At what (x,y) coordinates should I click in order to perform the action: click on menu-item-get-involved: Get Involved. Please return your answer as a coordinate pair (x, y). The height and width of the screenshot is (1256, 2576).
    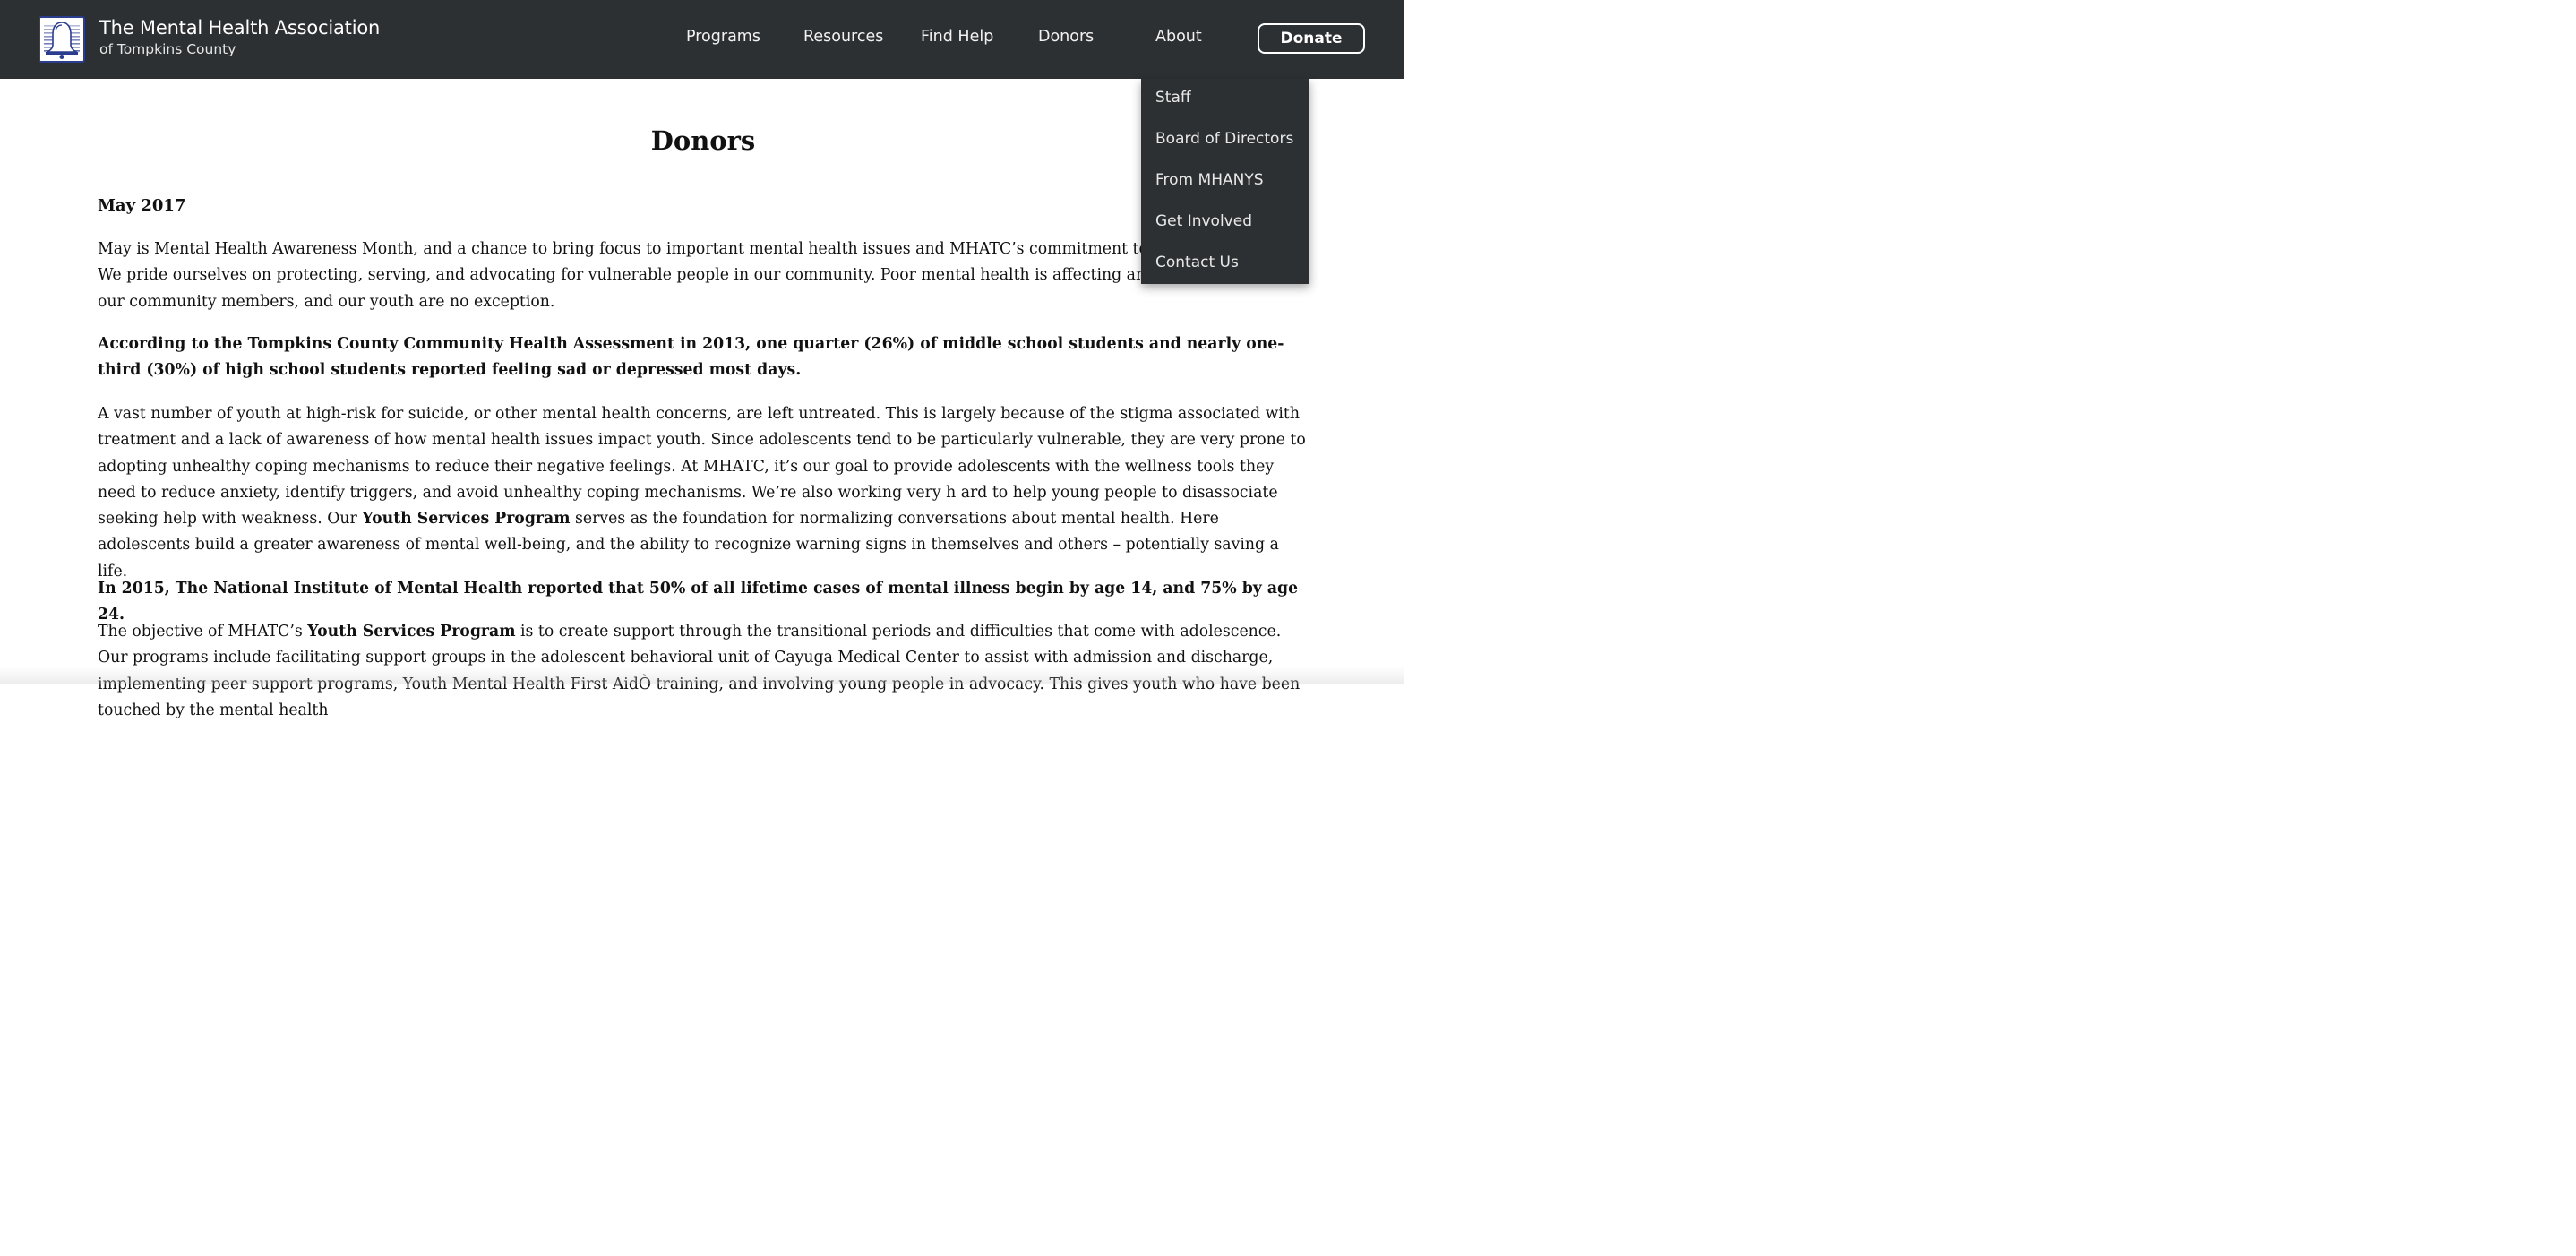
    Looking at the image, I should click on (1203, 221).